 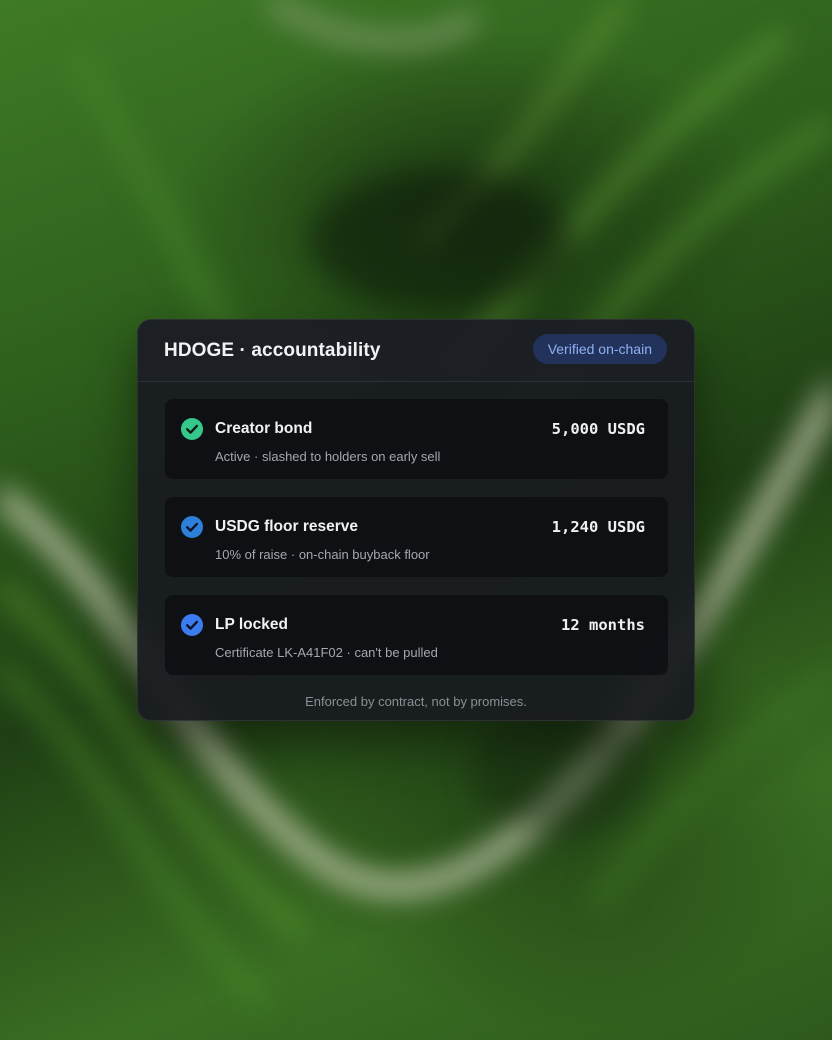 I want to click on row-subtitle: 10% of raise · on-chain buyback floor, so click(x=322, y=554).